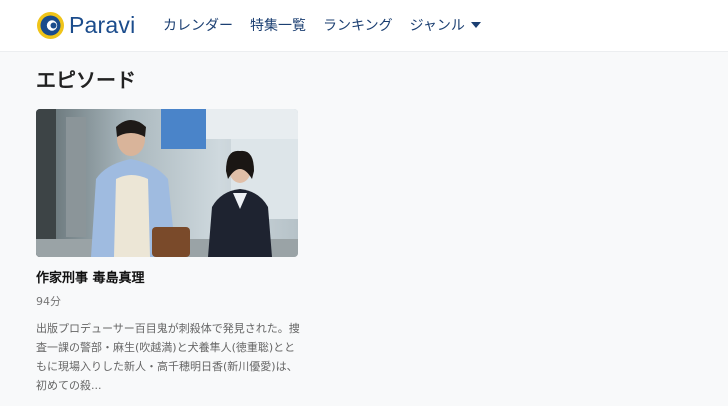 Image resolution: width=728 pixels, height=406 pixels. What do you see at coordinates (358, 25) in the screenshot?
I see `nav-ranking: ランキング` at bounding box center [358, 25].